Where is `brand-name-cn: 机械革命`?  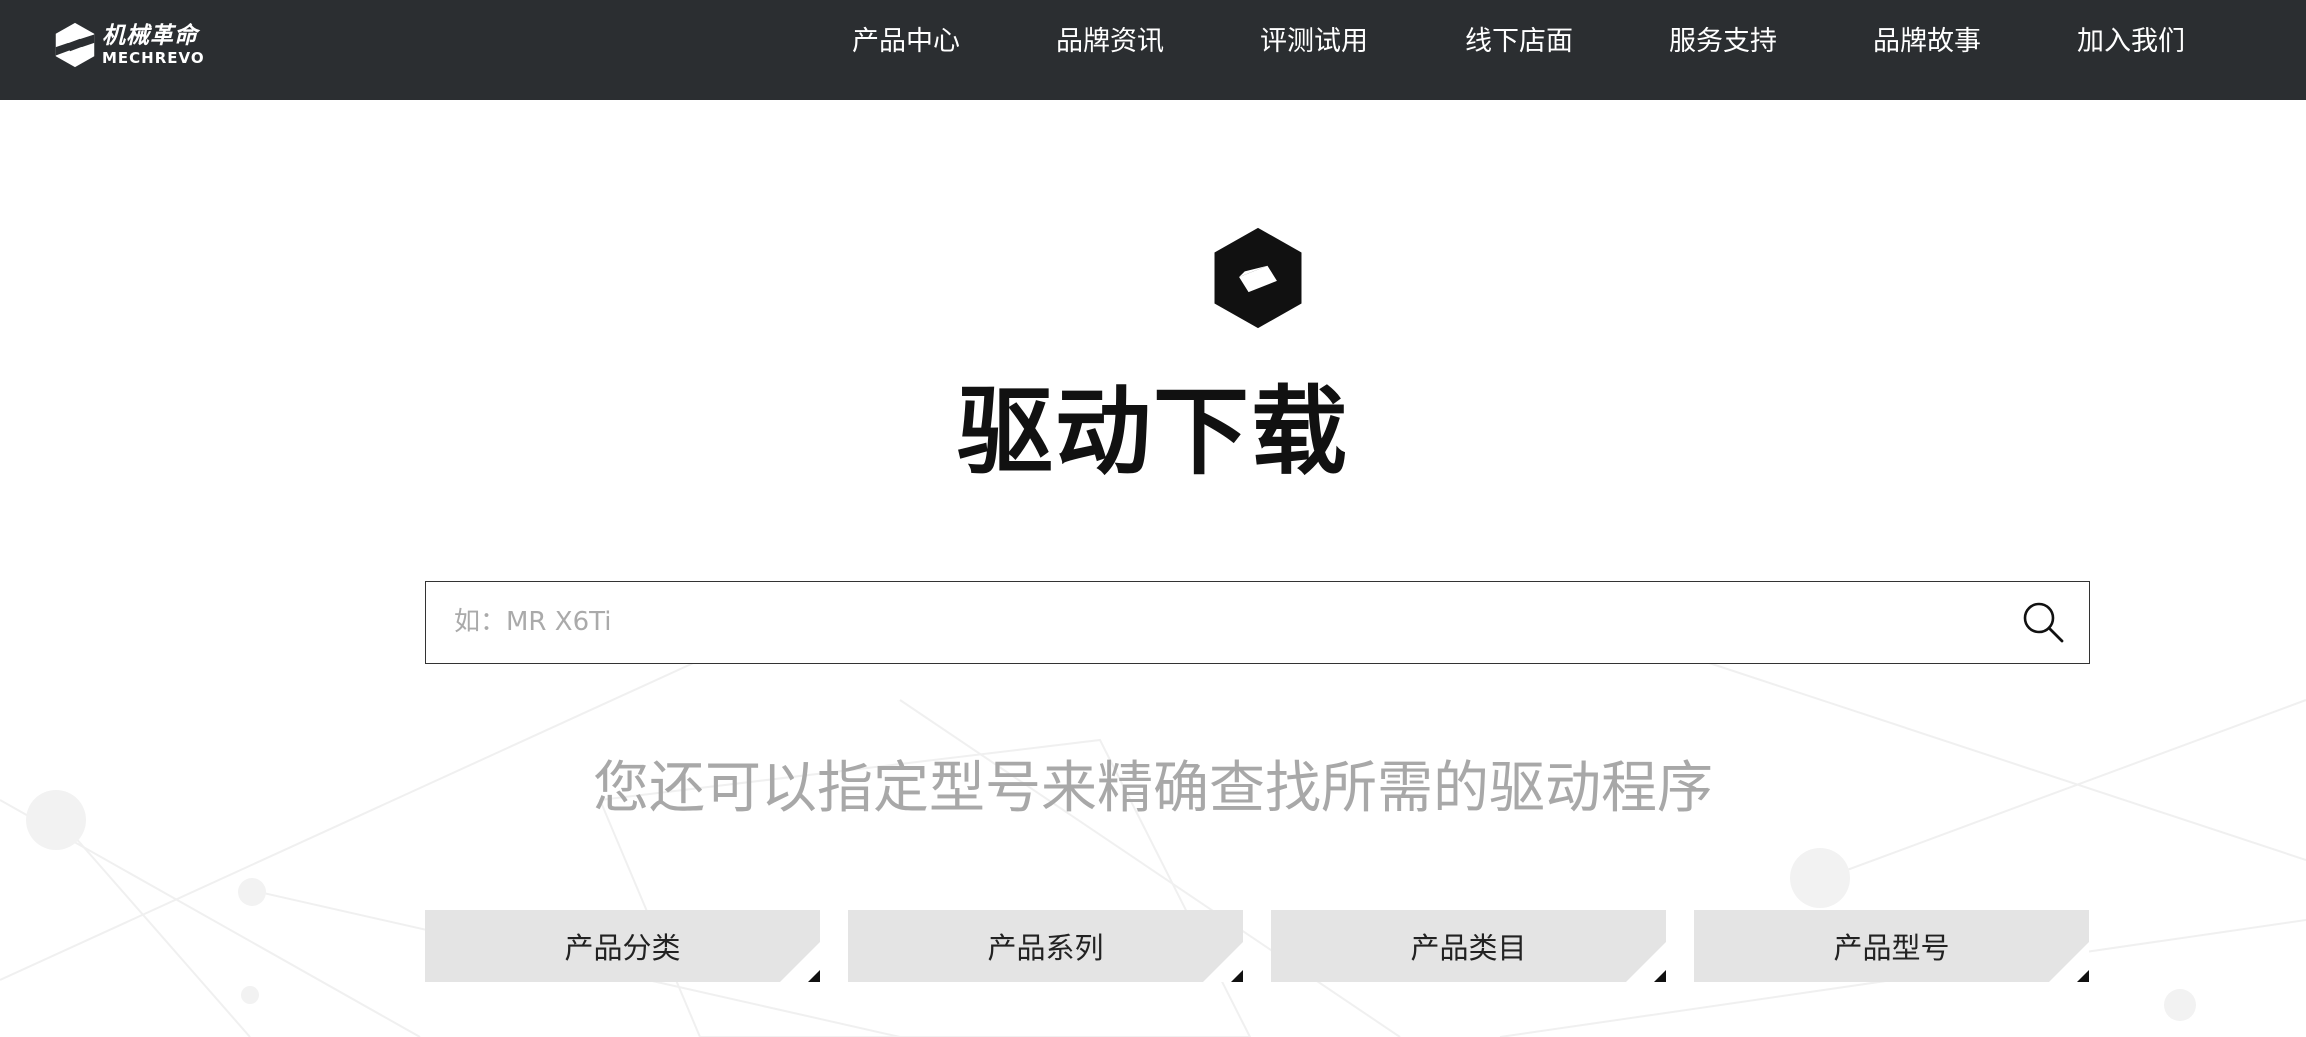
brand-name-cn: 机械革命 is located at coordinates (150, 35).